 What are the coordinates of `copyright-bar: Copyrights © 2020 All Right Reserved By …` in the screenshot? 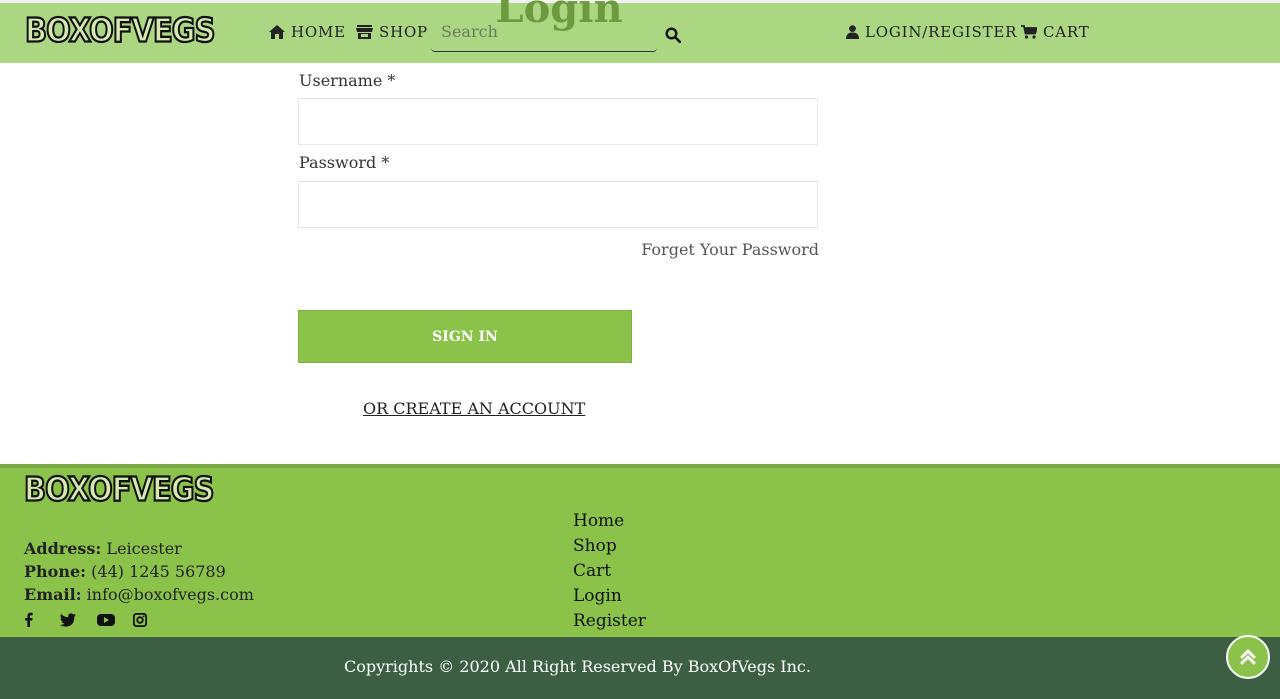 It's located at (640, 668).